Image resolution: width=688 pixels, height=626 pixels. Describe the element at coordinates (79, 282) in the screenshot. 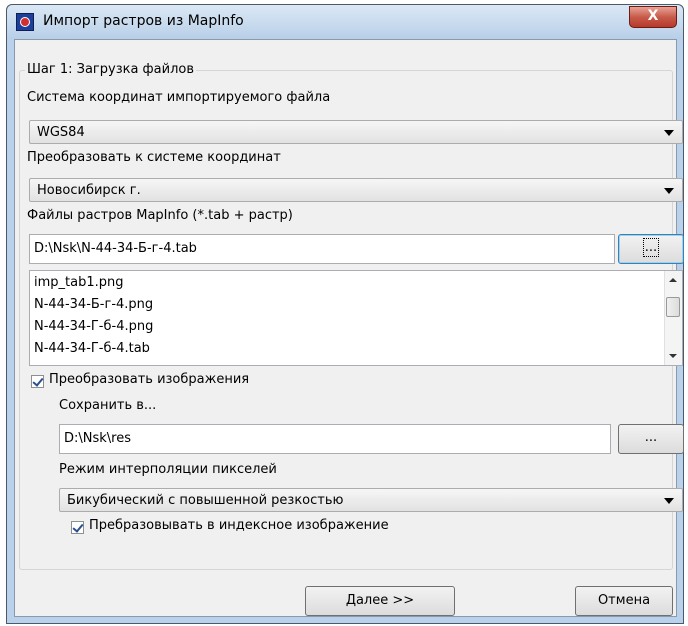

I see `list-item: imp_tab1.png` at that location.